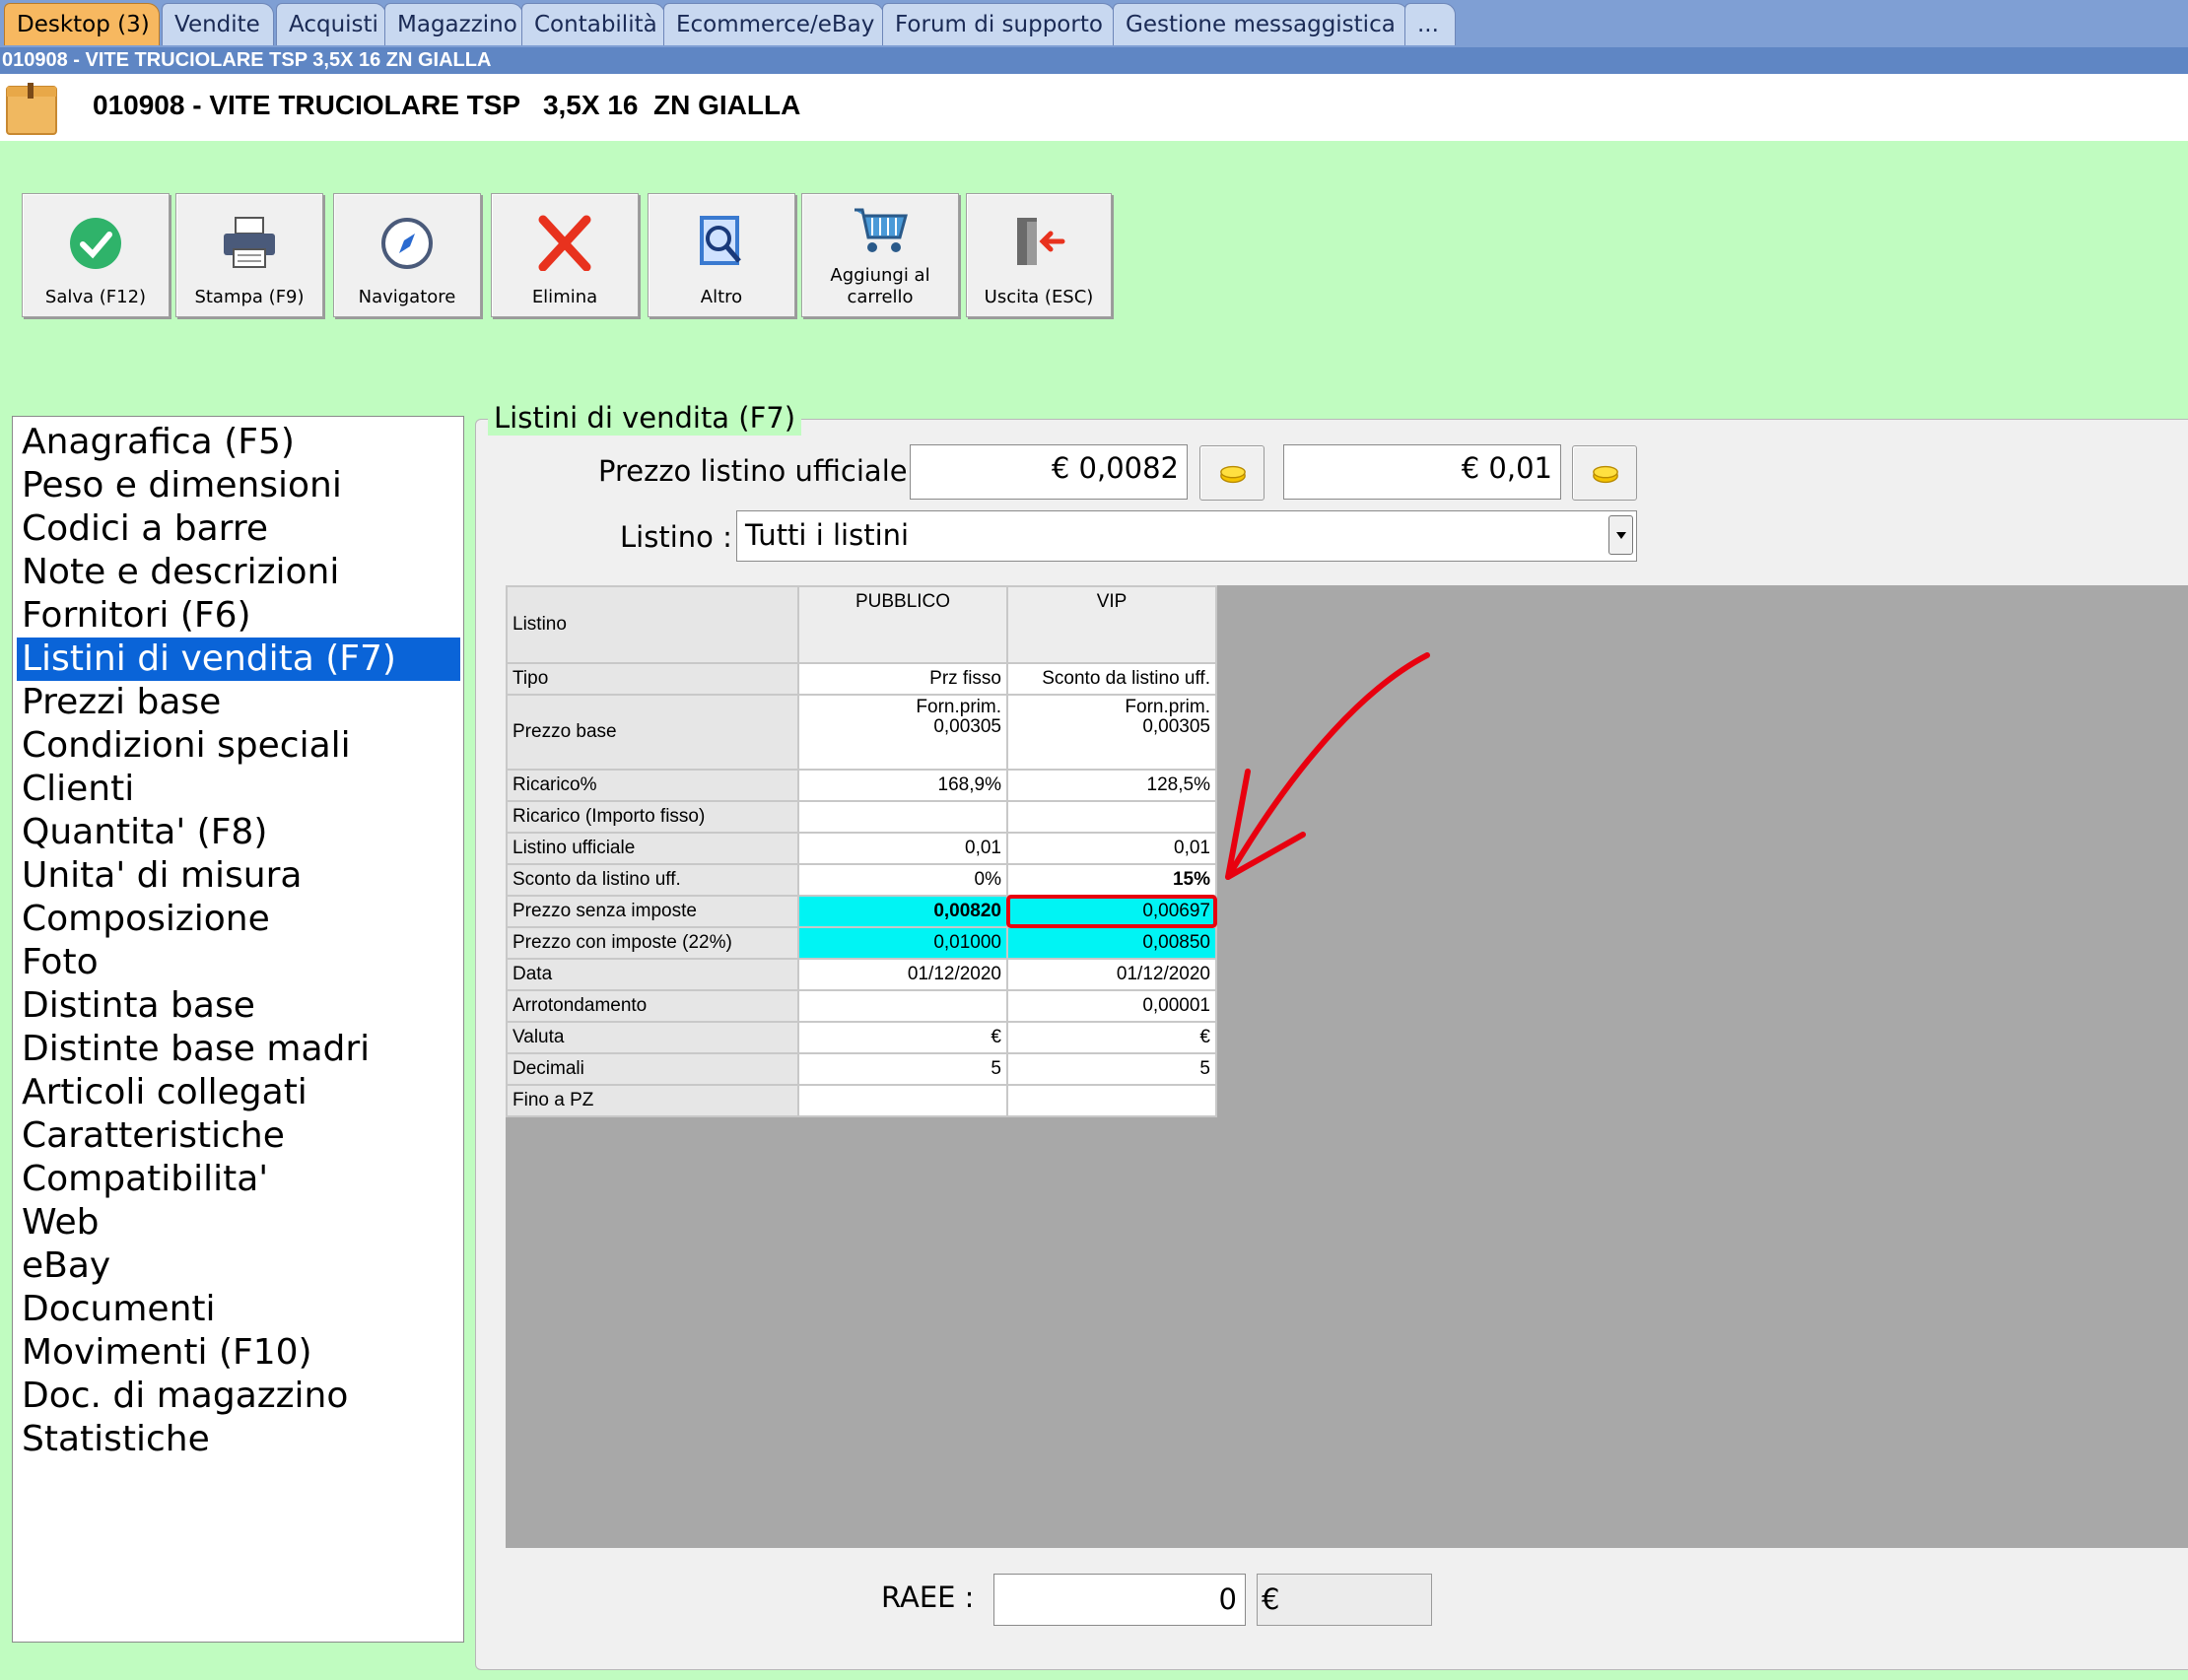  What do you see at coordinates (238, 789) in the screenshot?
I see `nav-item-clienti: Clienti` at bounding box center [238, 789].